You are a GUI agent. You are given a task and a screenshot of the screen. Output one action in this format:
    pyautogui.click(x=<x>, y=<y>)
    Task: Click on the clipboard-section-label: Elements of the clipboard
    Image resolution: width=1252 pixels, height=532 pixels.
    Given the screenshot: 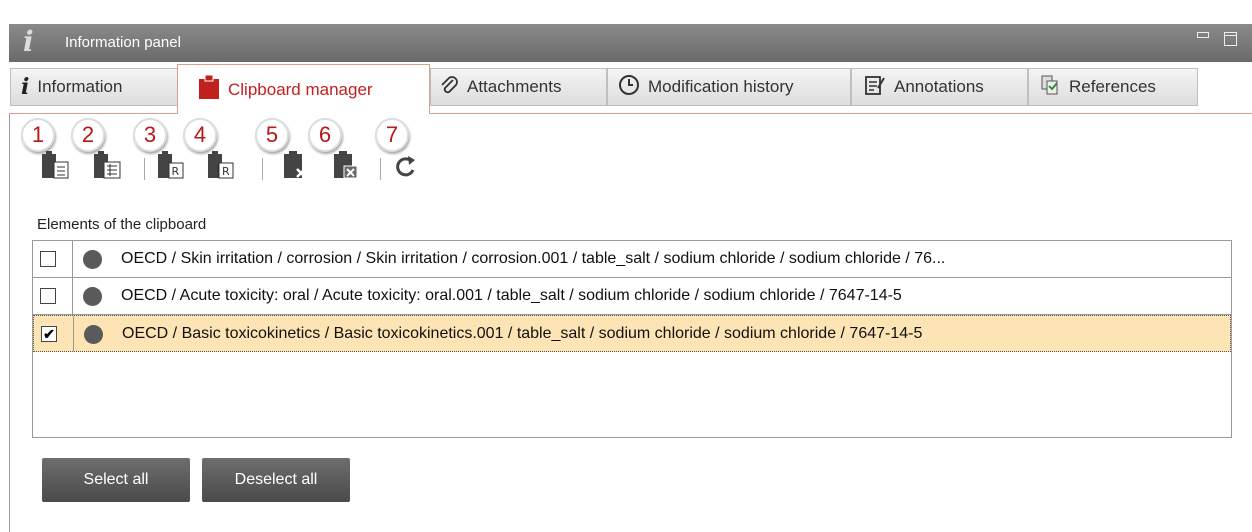 What is the action you would take?
    pyautogui.click(x=122, y=224)
    